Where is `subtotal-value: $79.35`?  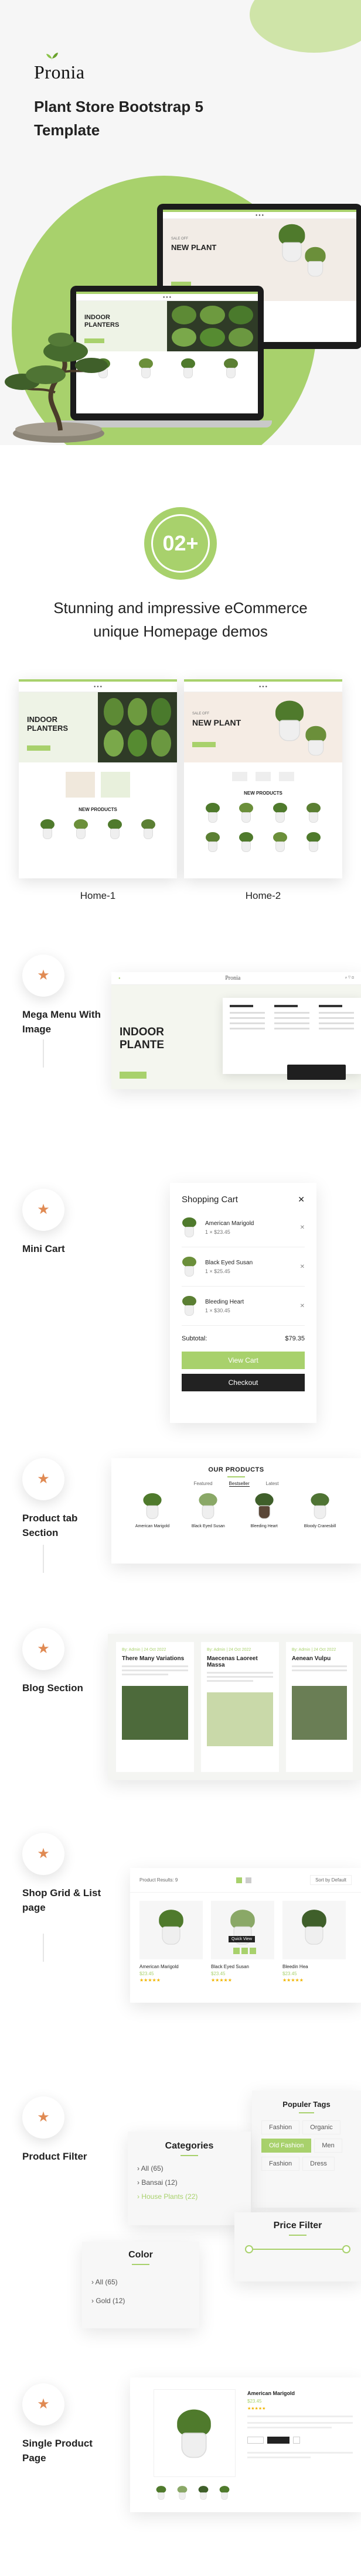 subtotal-value: $79.35 is located at coordinates (295, 1339).